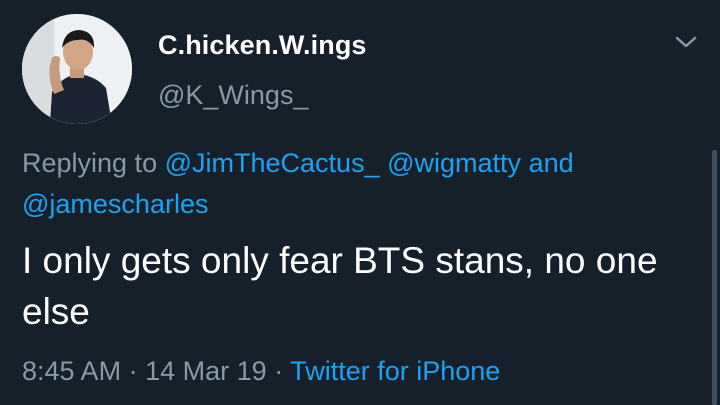  I want to click on mention-link: @wigmatty, so click(454, 163).